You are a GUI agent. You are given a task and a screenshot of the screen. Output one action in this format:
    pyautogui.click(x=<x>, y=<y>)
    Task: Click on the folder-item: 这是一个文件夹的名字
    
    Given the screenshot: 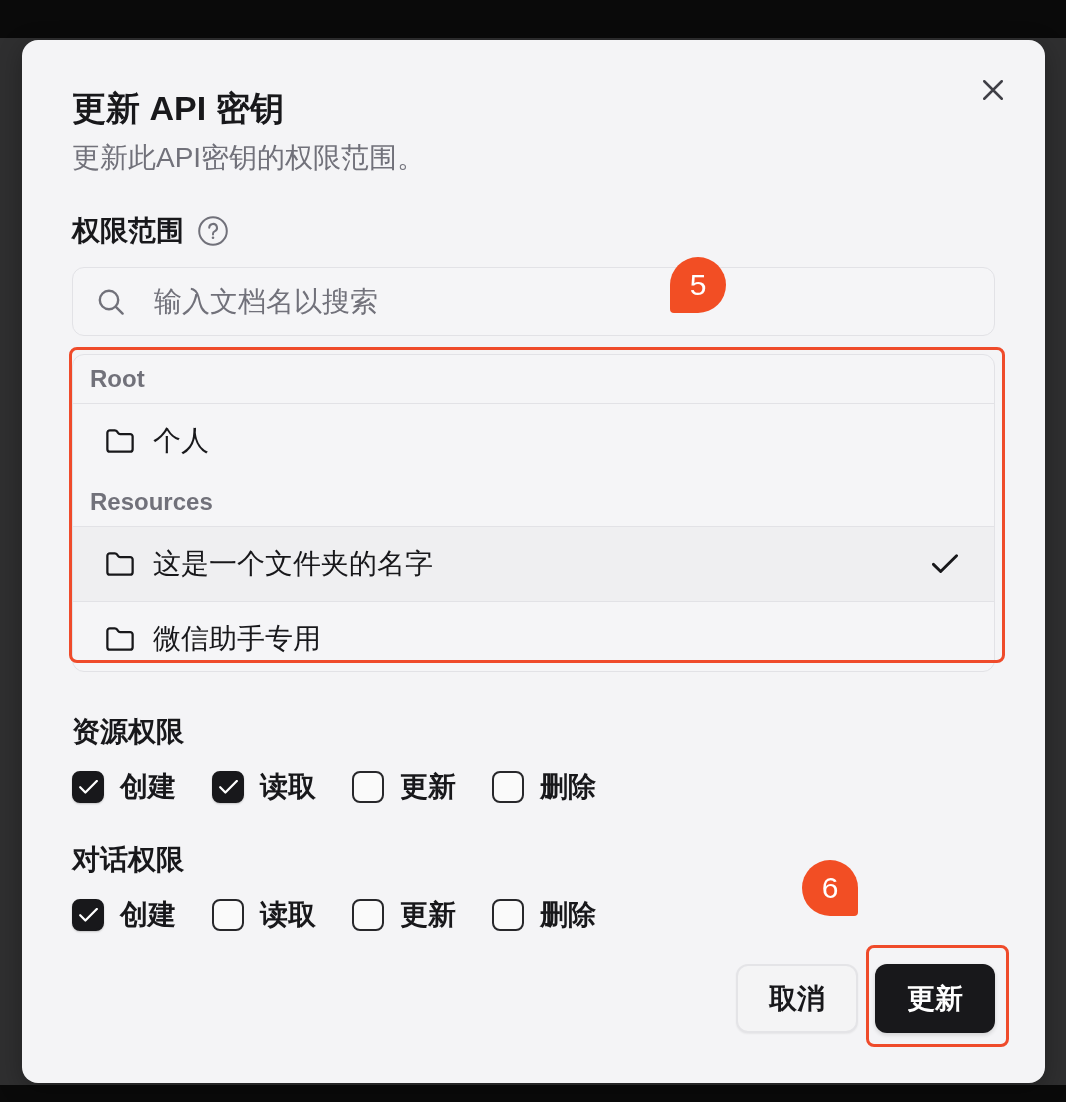 What is the action you would take?
    pyautogui.click(x=533, y=564)
    